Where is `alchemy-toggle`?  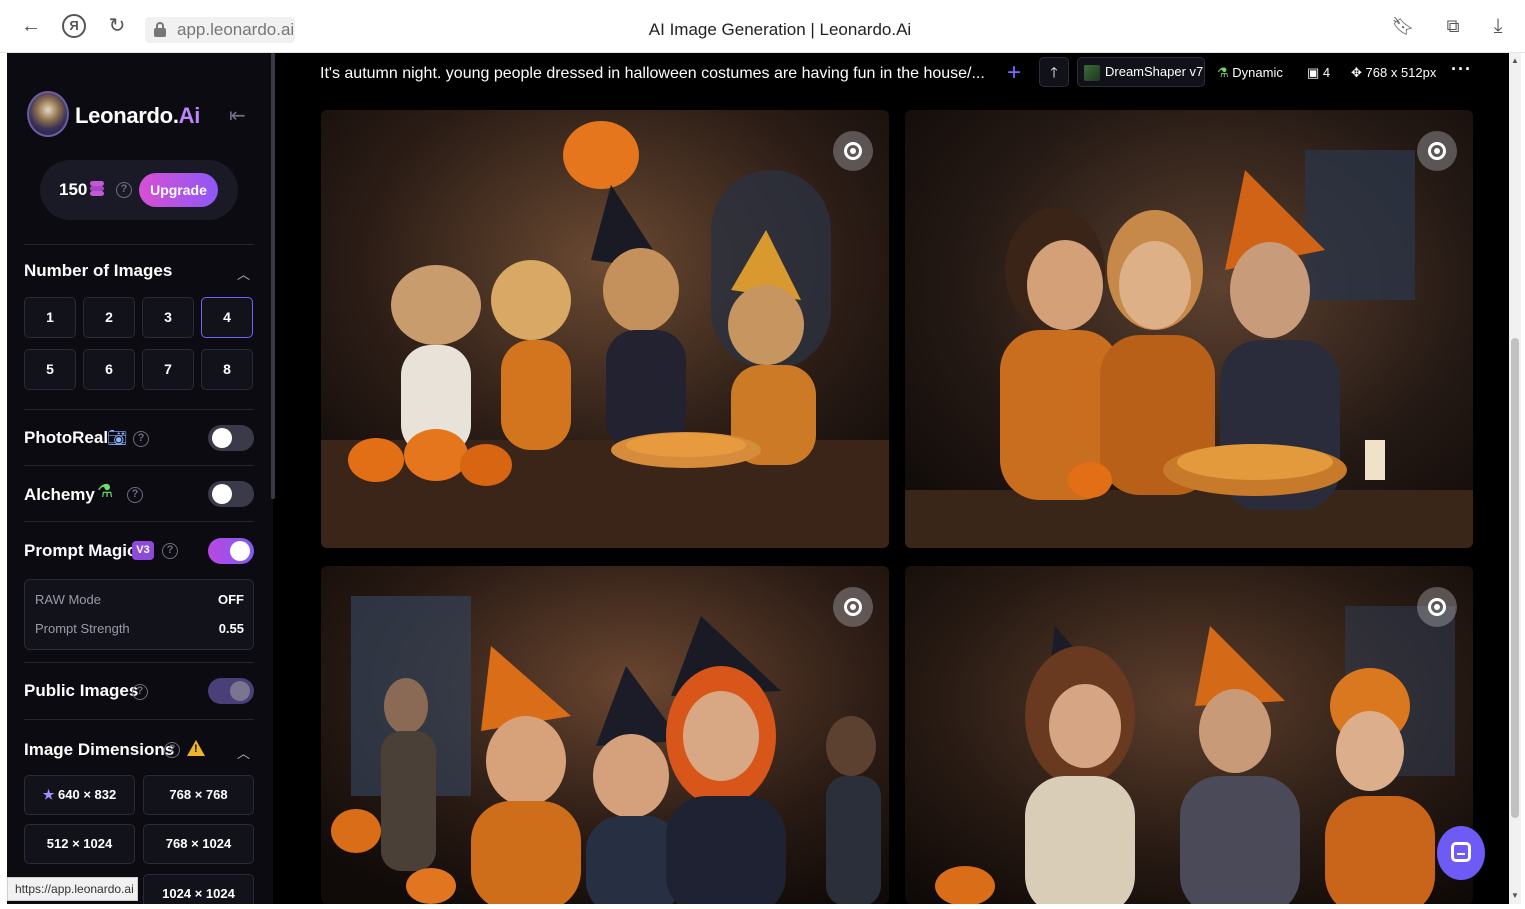 alchemy-toggle is located at coordinates (231, 494).